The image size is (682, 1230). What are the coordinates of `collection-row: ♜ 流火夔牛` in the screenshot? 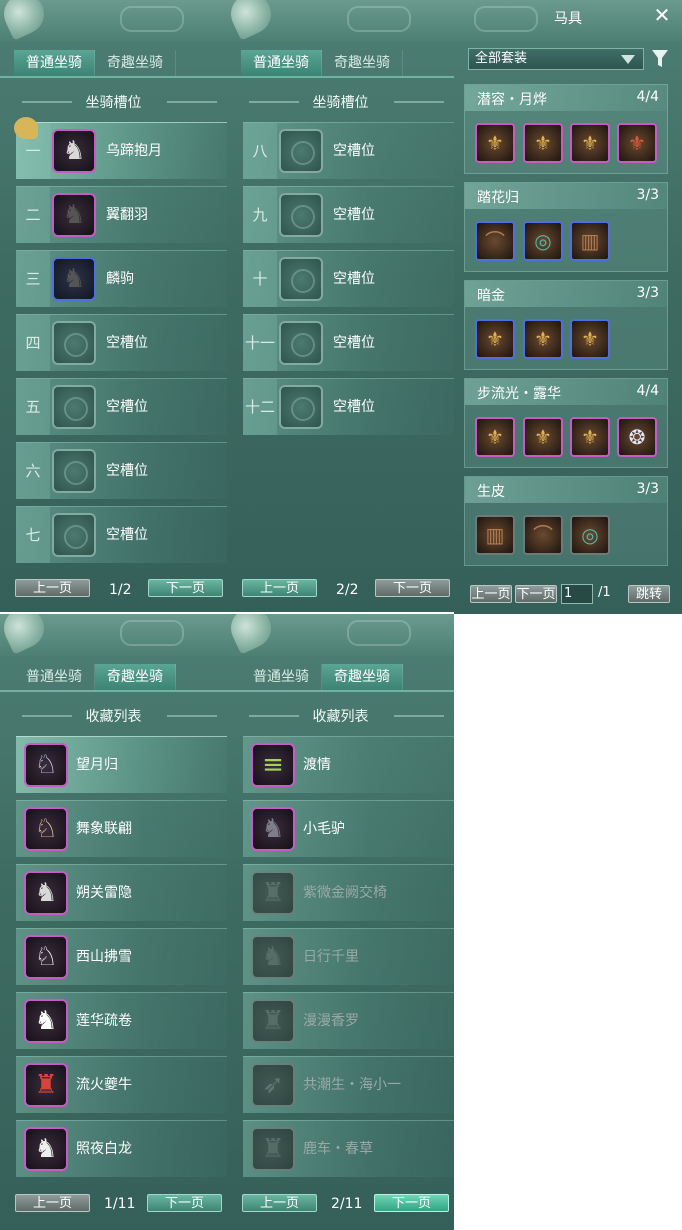 It's located at (121, 1084).